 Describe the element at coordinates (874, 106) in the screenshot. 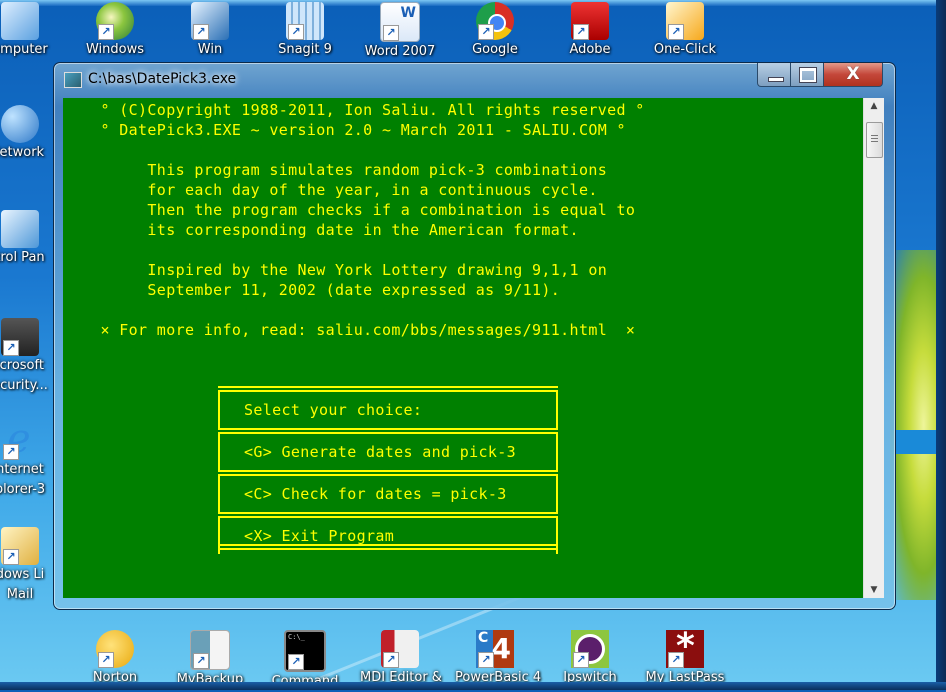

I see `scroll-up-arrow-icon: ▲` at that location.